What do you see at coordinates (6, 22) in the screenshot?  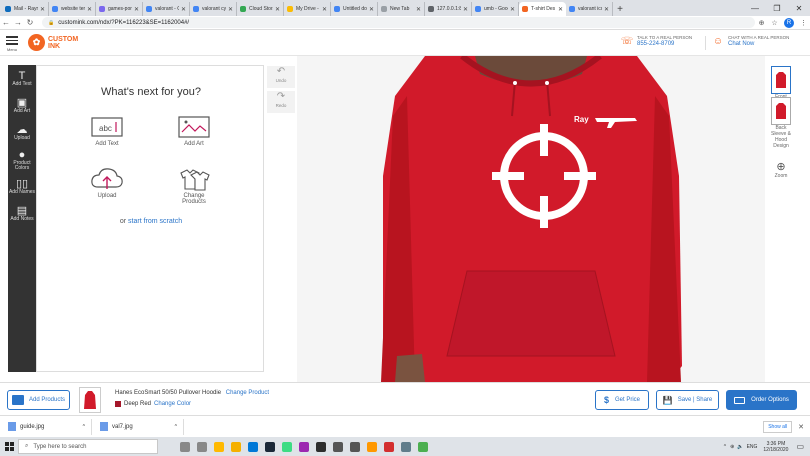 I see `back-arrow-icon: ←` at bounding box center [6, 22].